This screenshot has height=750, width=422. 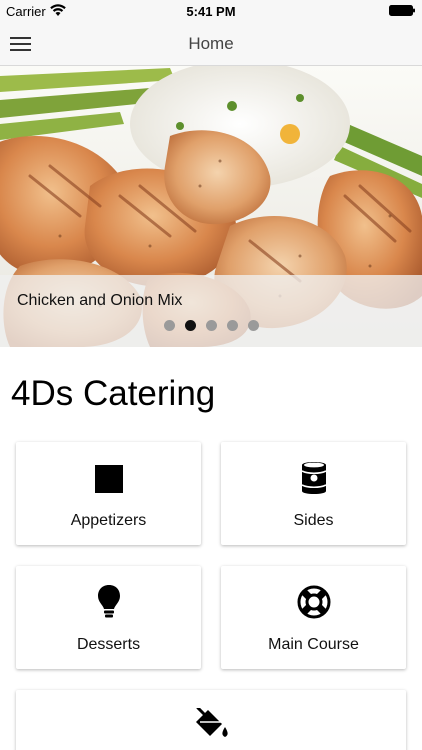 I want to click on square-icon, so click(x=108, y=479).